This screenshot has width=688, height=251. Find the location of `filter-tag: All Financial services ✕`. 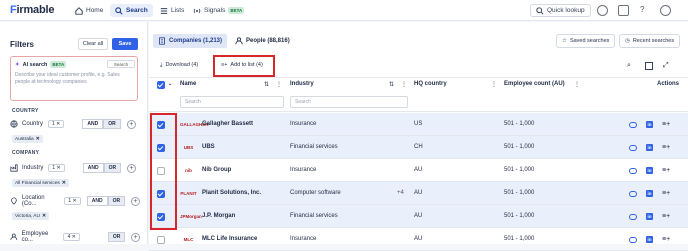

filter-tag: All Financial services ✕ is located at coordinates (40, 183).